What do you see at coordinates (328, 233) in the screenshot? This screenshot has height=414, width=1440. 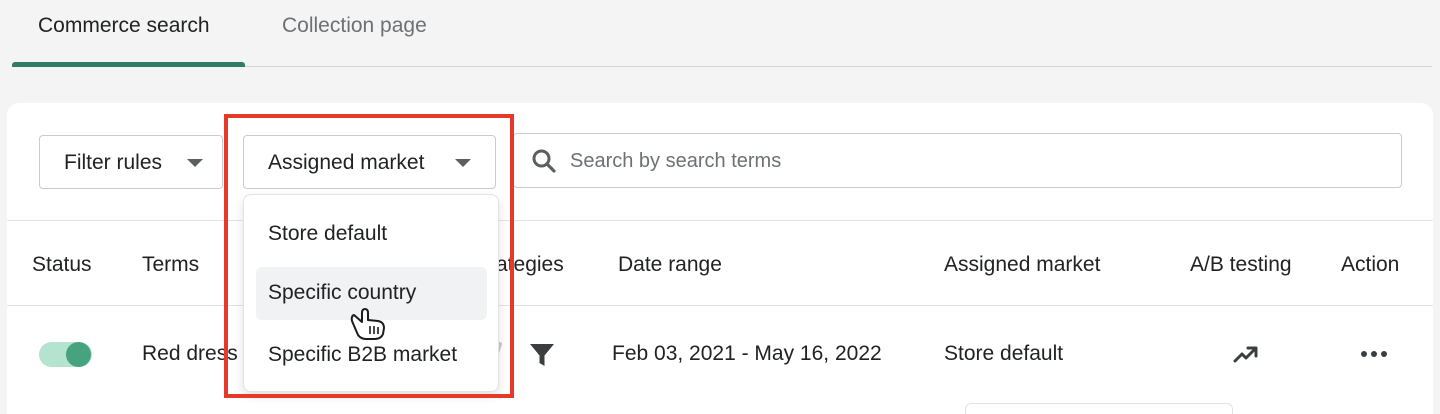 I see `option-label: Store default` at bounding box center [328, 233].